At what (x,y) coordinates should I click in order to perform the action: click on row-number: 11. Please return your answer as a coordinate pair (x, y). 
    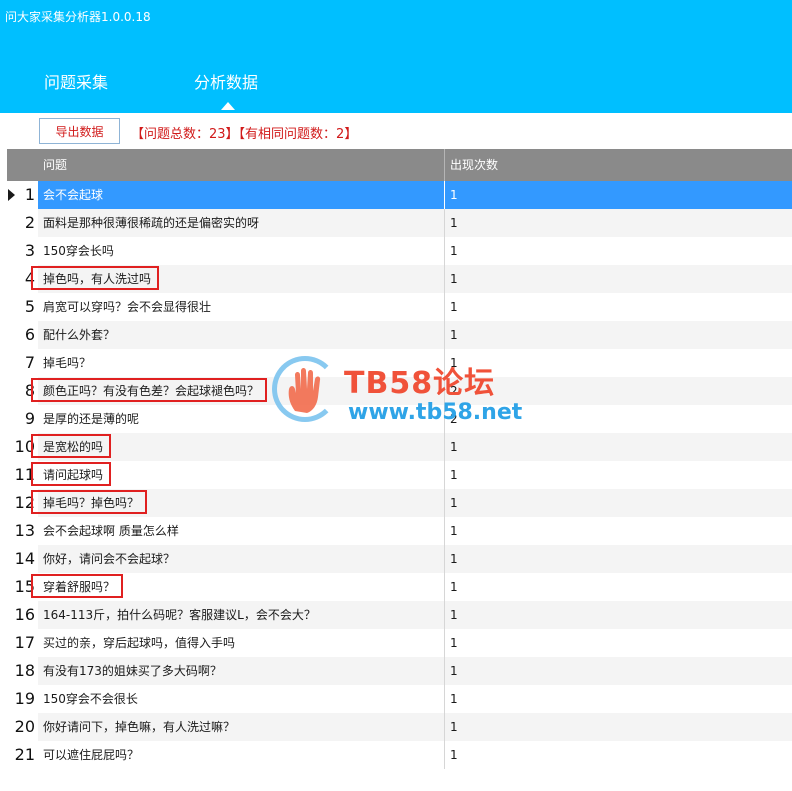
    Looking at the image, I should click on (24, 474).